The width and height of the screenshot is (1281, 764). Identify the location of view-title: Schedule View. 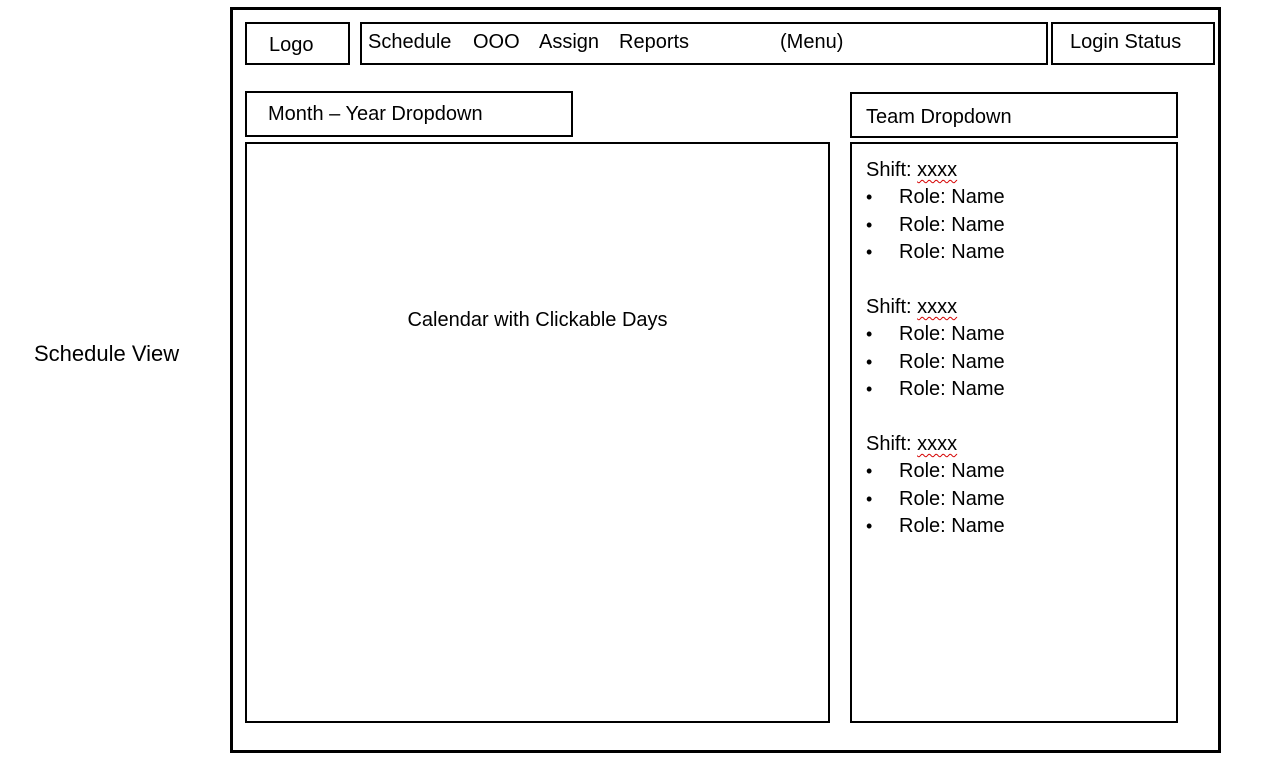
(107, 353).